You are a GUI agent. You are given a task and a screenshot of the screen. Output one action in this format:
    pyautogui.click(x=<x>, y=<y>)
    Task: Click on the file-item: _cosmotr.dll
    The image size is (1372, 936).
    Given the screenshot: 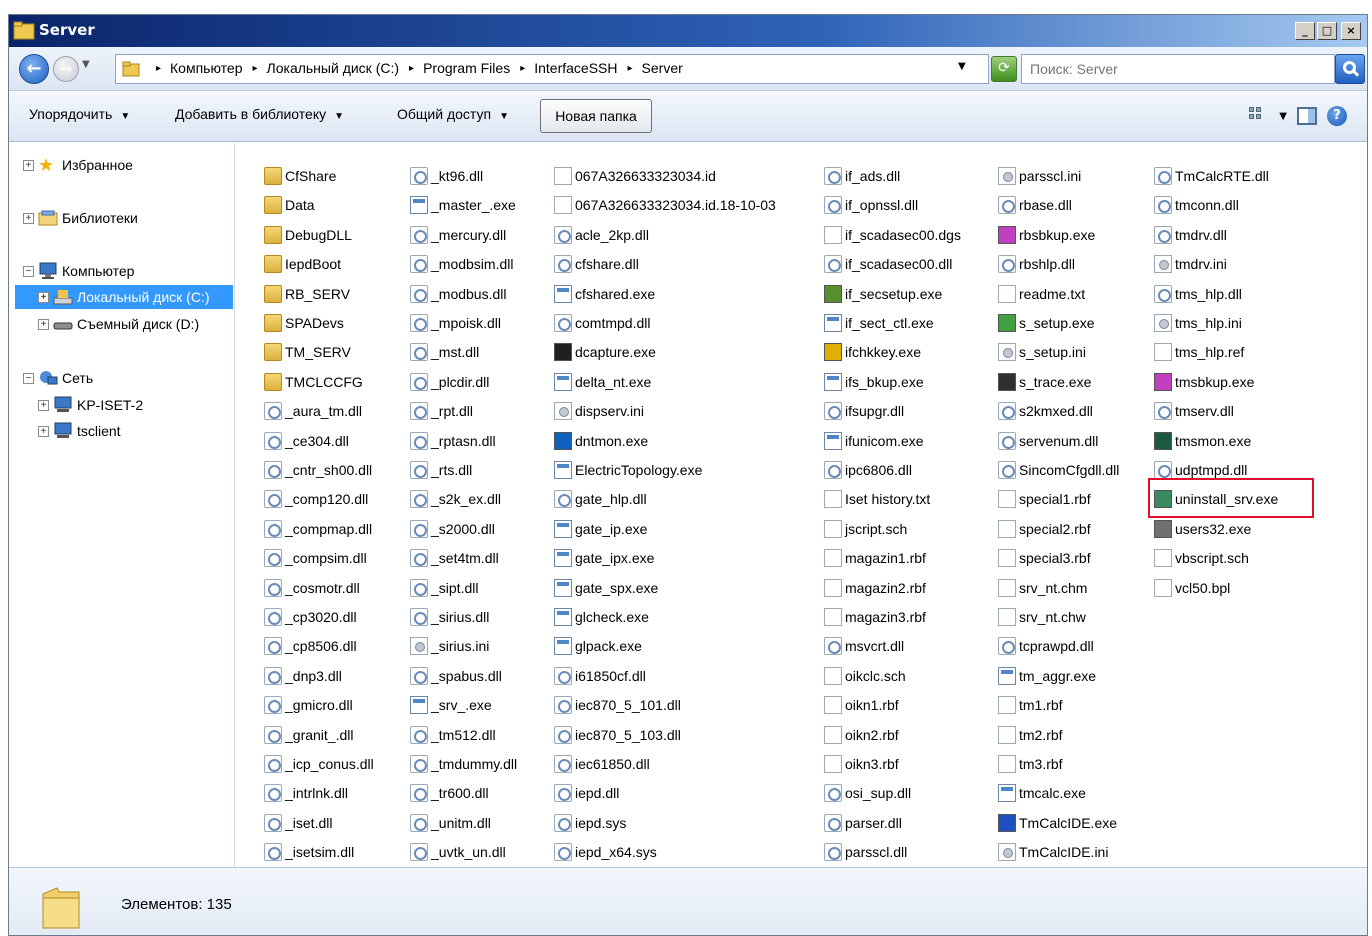 What is the action you would take?
    pyautogui.click(x=312, y=588)
    